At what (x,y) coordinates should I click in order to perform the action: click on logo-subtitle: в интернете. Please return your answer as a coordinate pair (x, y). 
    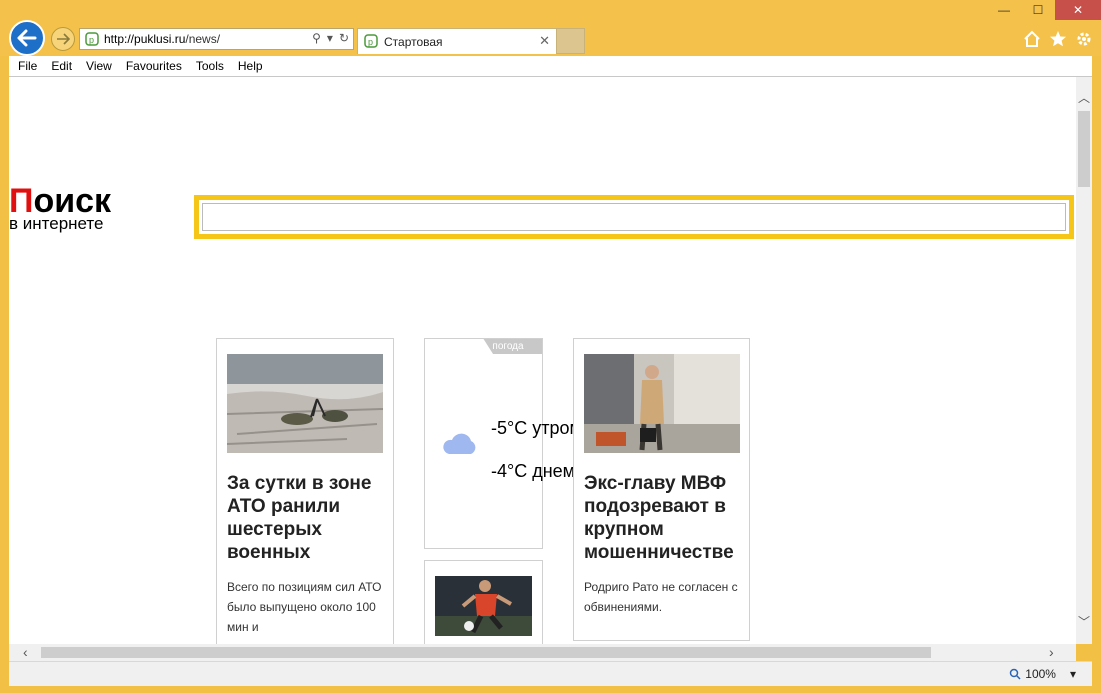
    Looking at the image, I should click on (56, 223).